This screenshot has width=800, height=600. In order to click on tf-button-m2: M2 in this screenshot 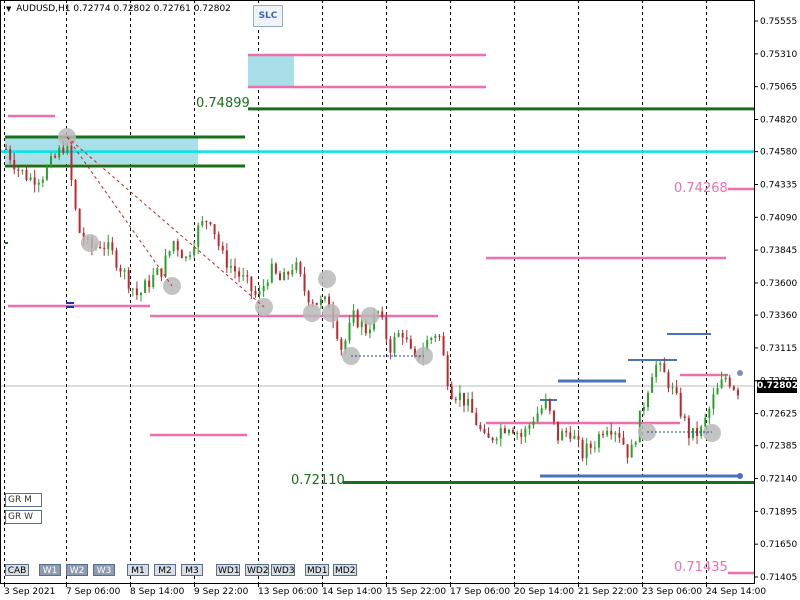, I will do `click(165, 570)`.